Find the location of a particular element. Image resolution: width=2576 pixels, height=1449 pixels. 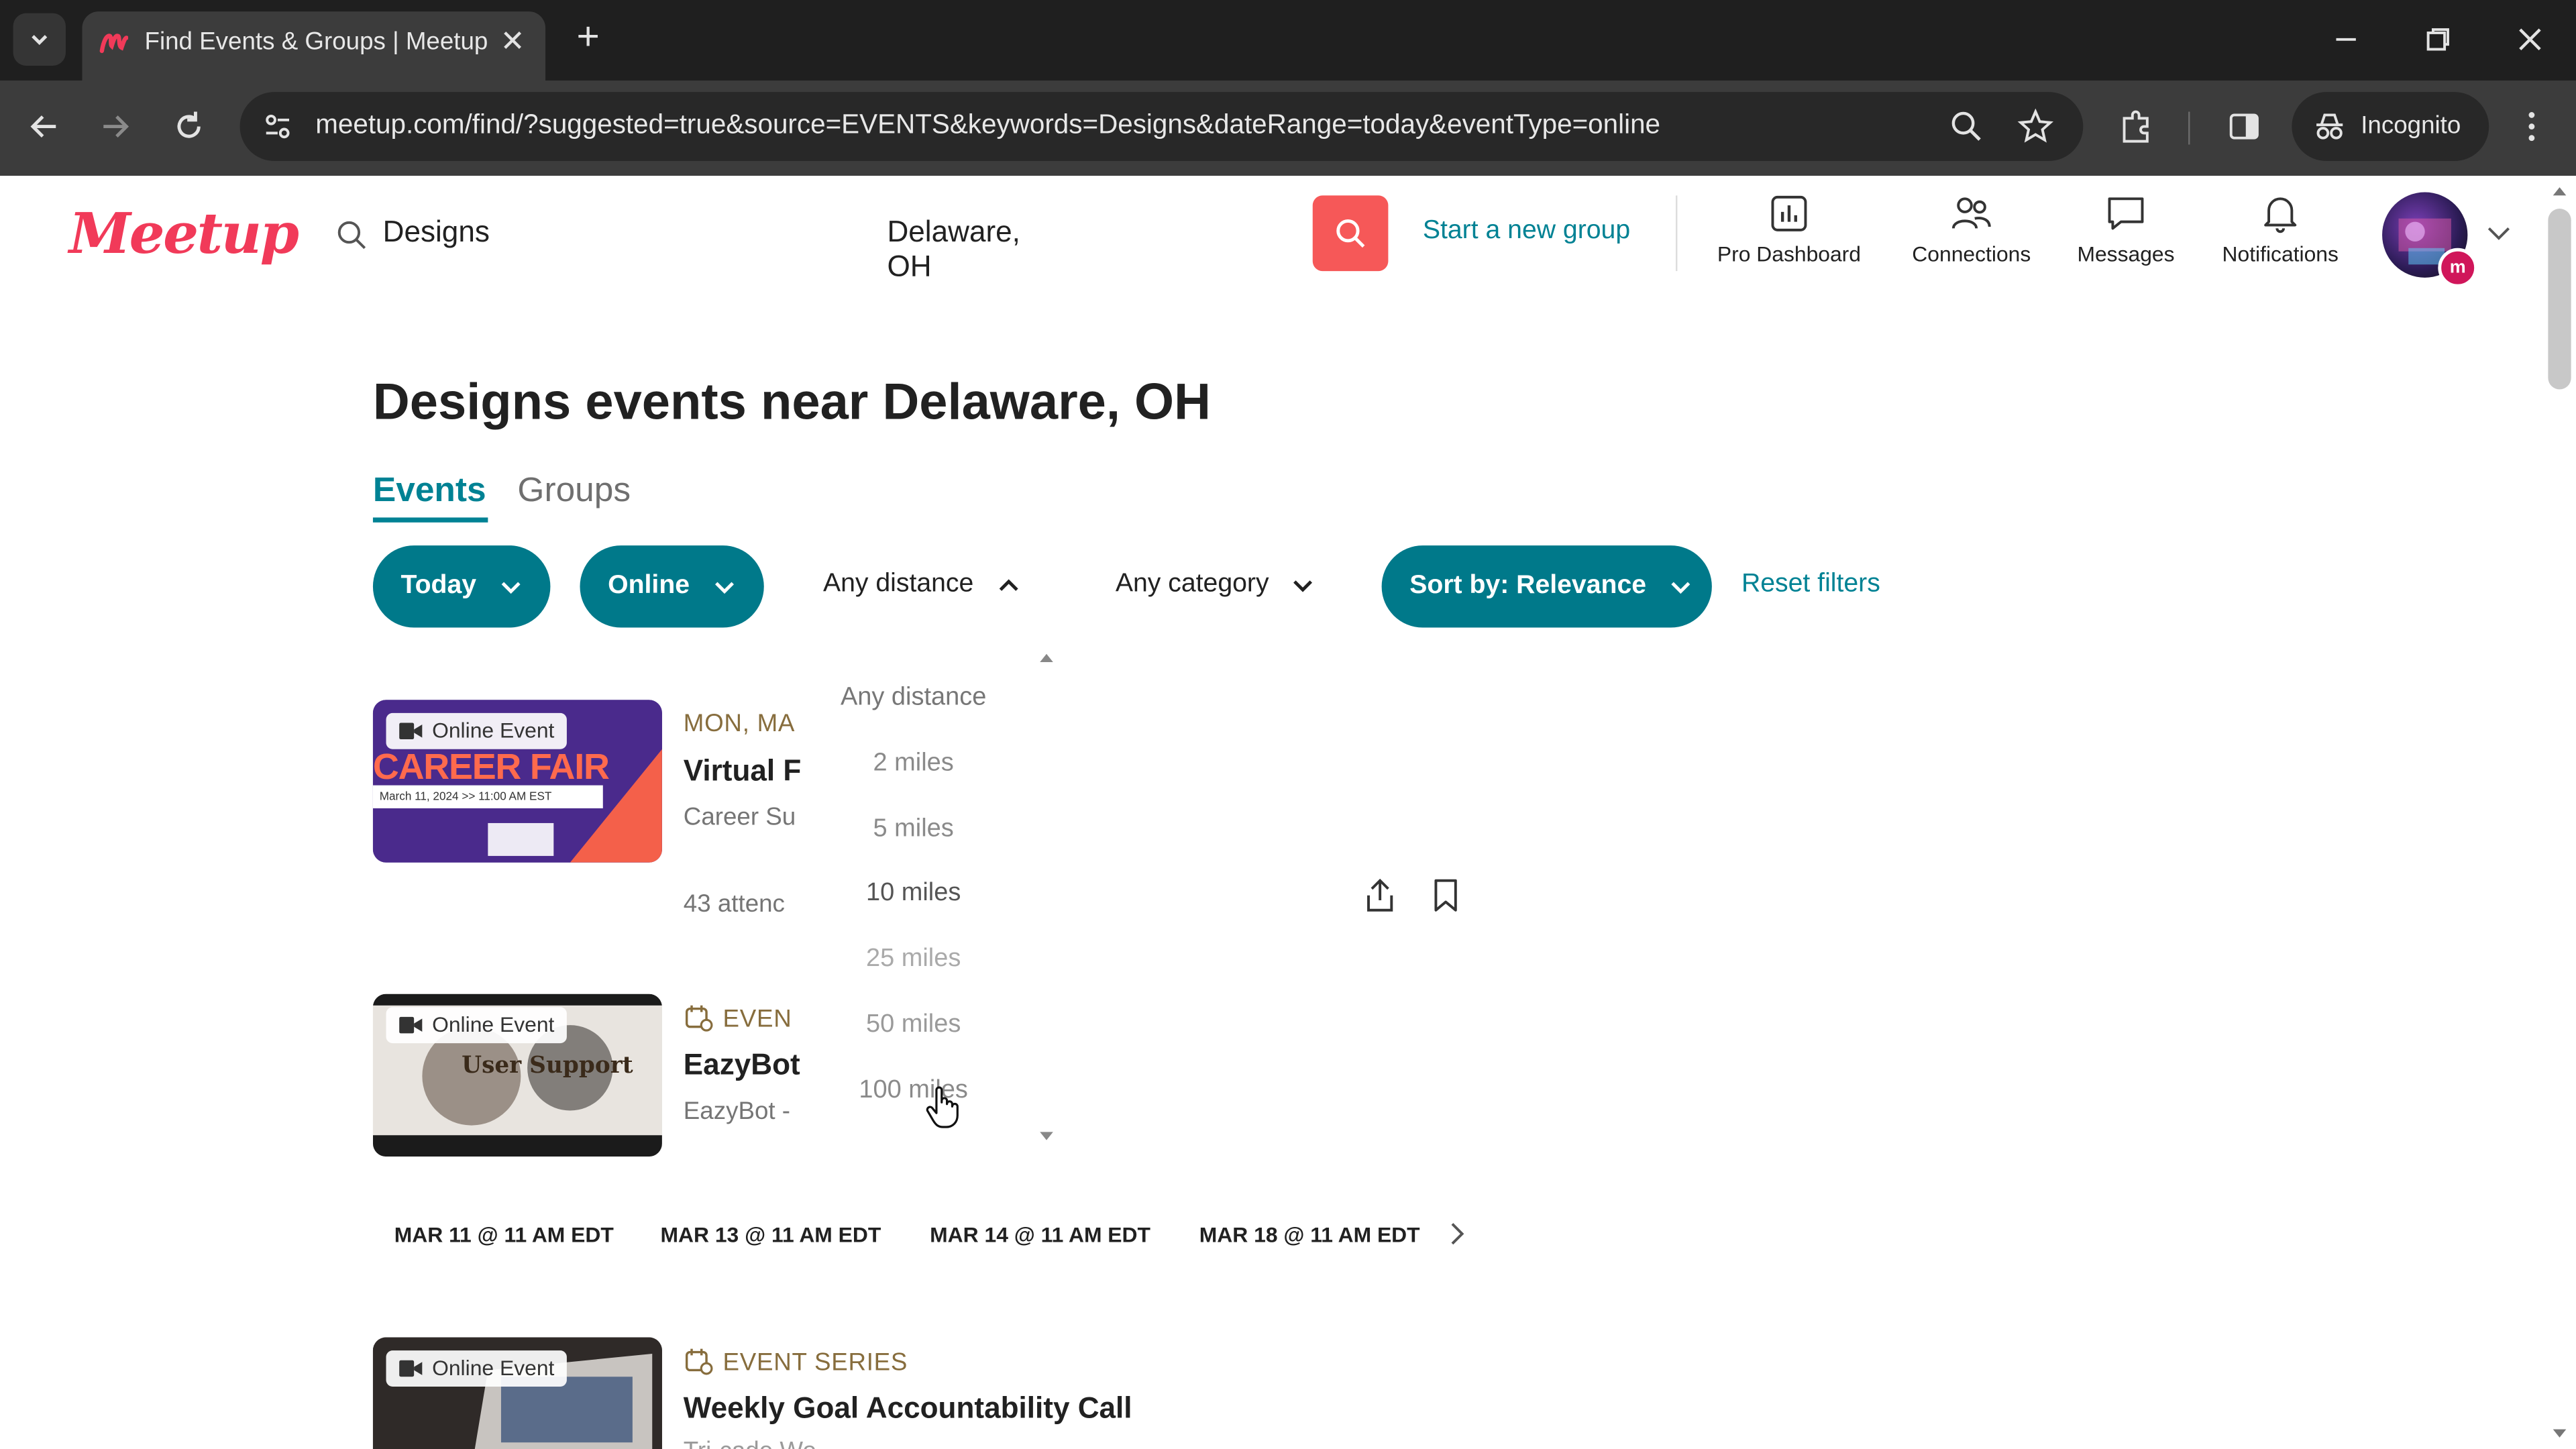

reset-filters-link: Reset filters is located at coordinates (1810, 585).